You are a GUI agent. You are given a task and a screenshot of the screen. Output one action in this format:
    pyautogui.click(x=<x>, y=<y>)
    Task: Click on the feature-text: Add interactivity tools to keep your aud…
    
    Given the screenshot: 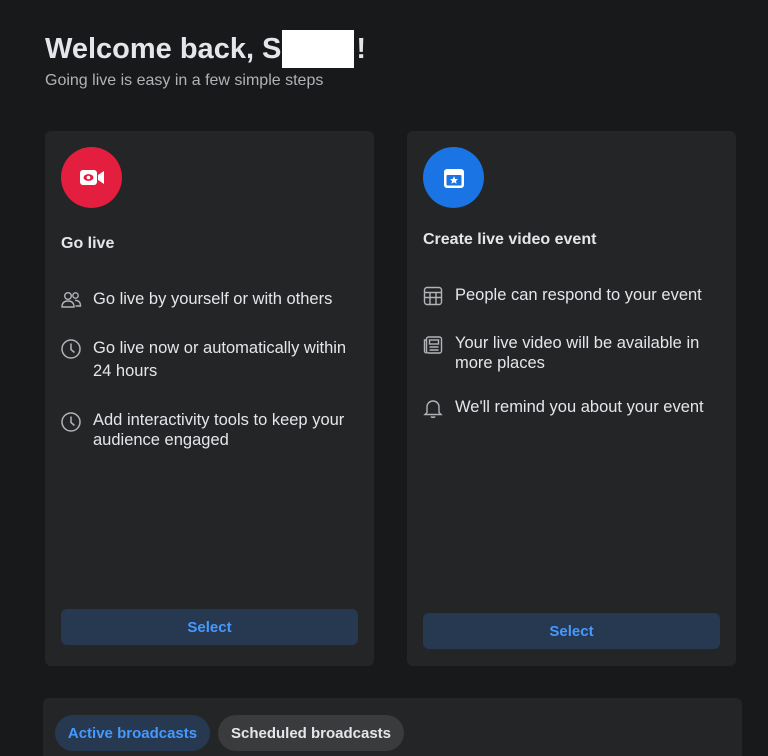 What is the action you would take?
    pyautogui.click(x=219, y=430)
    